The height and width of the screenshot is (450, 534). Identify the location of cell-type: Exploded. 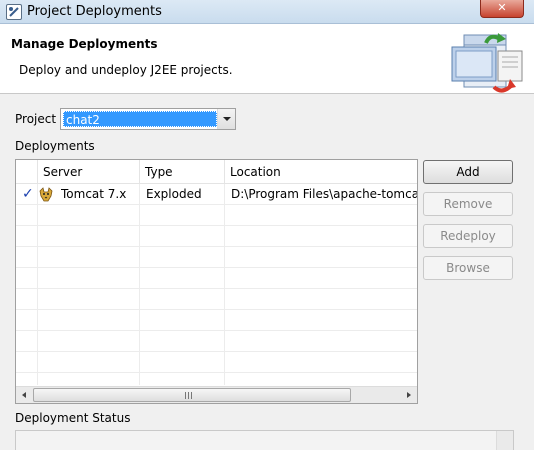
(174, 194).